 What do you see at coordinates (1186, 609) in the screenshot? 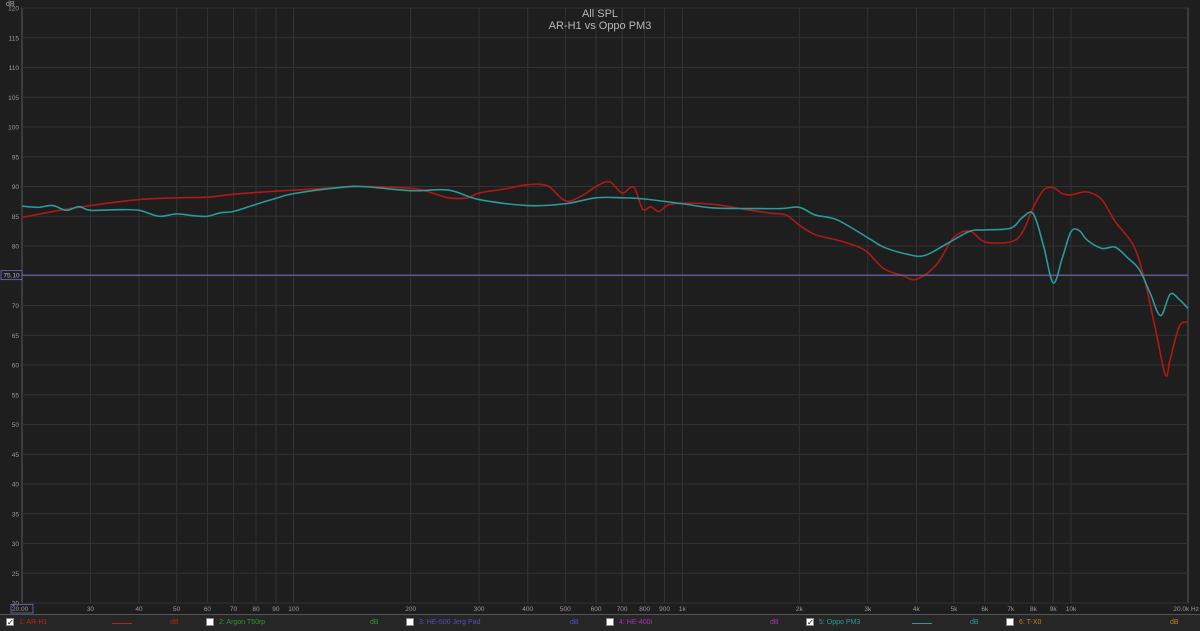
I see `x-tick-label: 20.0k Hz` at bounding box center [1186, 609].